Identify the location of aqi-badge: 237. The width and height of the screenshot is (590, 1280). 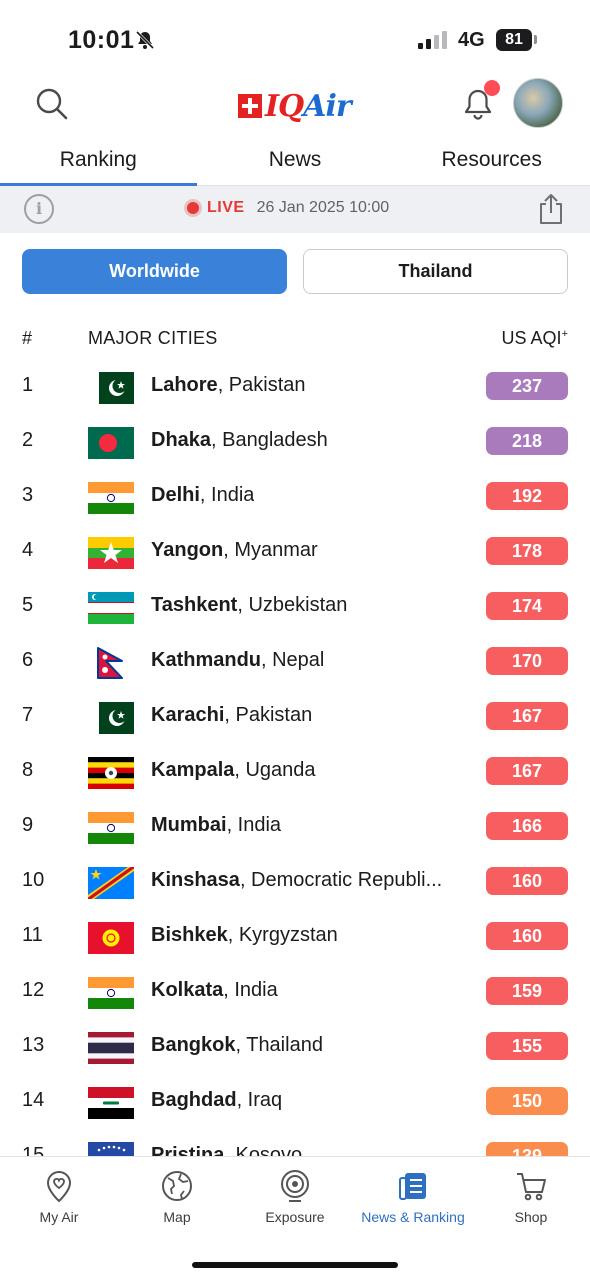
(527, 386).